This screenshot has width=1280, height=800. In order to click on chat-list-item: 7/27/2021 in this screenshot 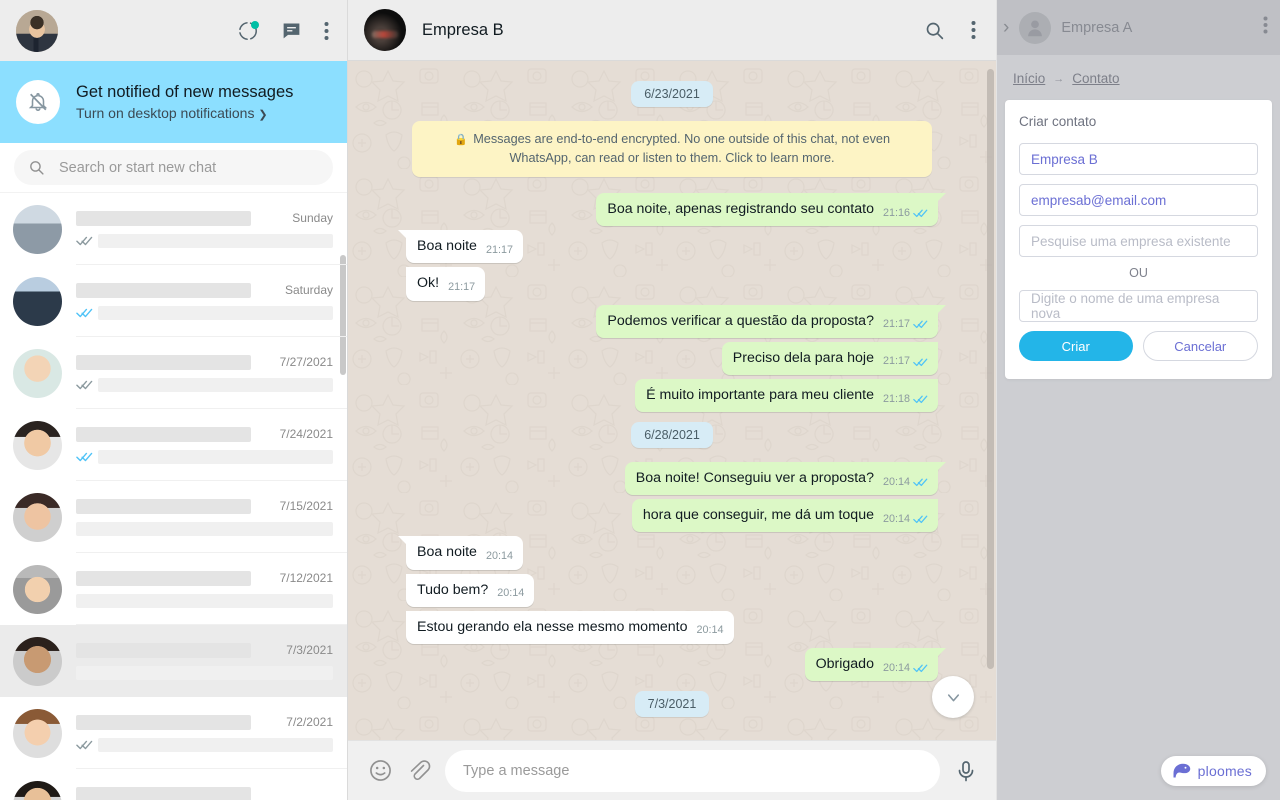, I will do `click(173, 373)`.